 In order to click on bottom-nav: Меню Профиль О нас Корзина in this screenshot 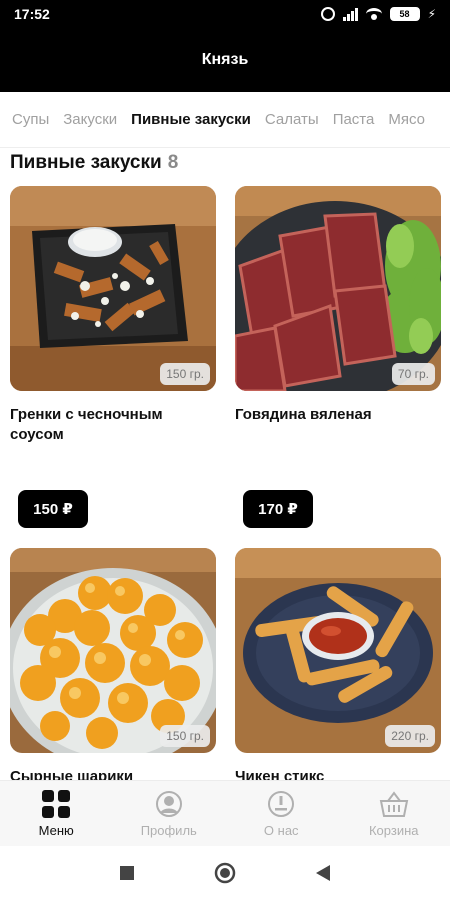, I will do `click(225, 813)`.